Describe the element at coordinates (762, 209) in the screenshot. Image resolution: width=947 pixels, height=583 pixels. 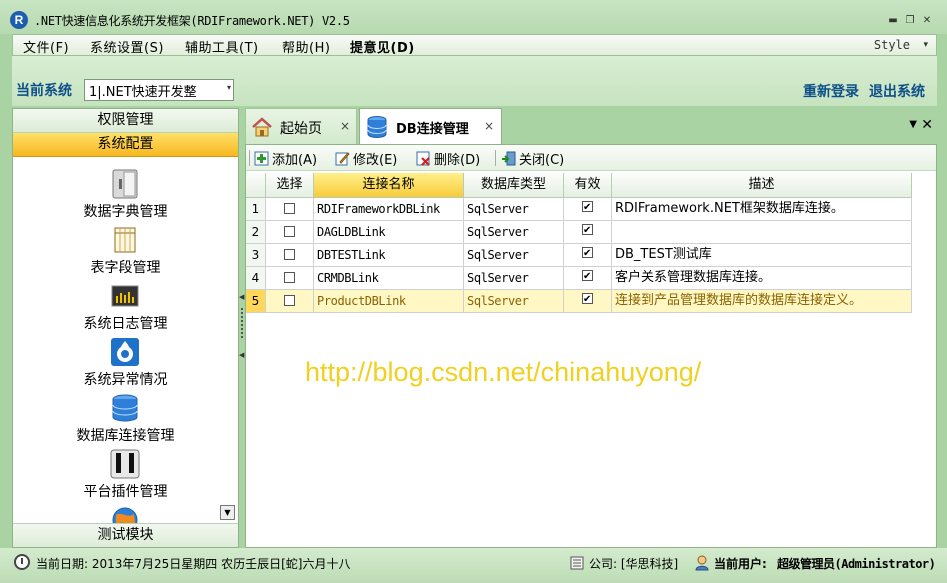
I see `description-cell: RDIFramework.NET框架数据库连接。` at that location.